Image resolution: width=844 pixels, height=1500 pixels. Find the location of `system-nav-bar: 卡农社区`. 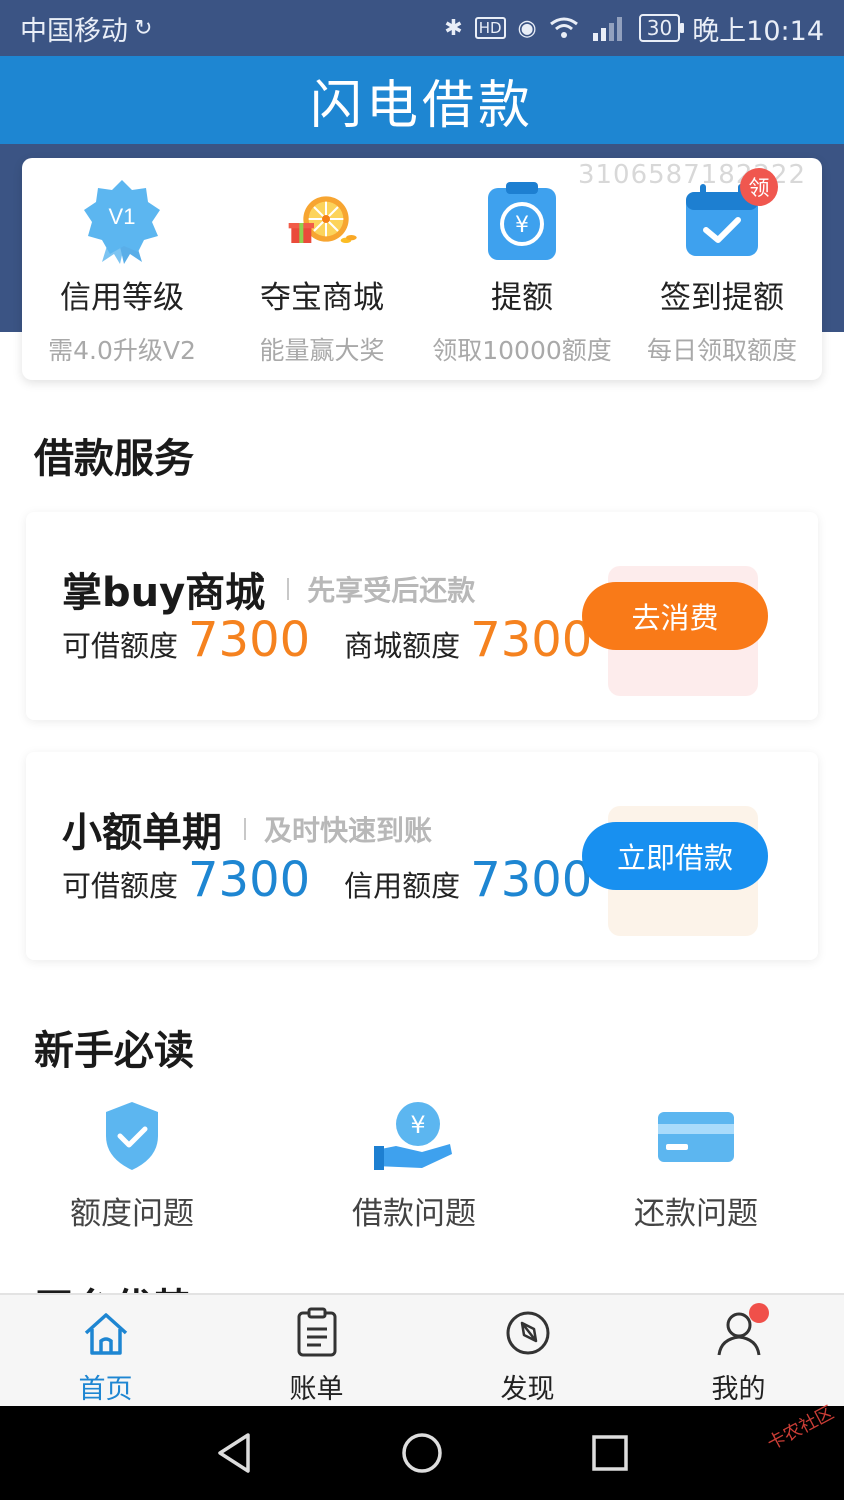

system-nav-bar: 卡农社区 is located at coordinates (422, 1451).